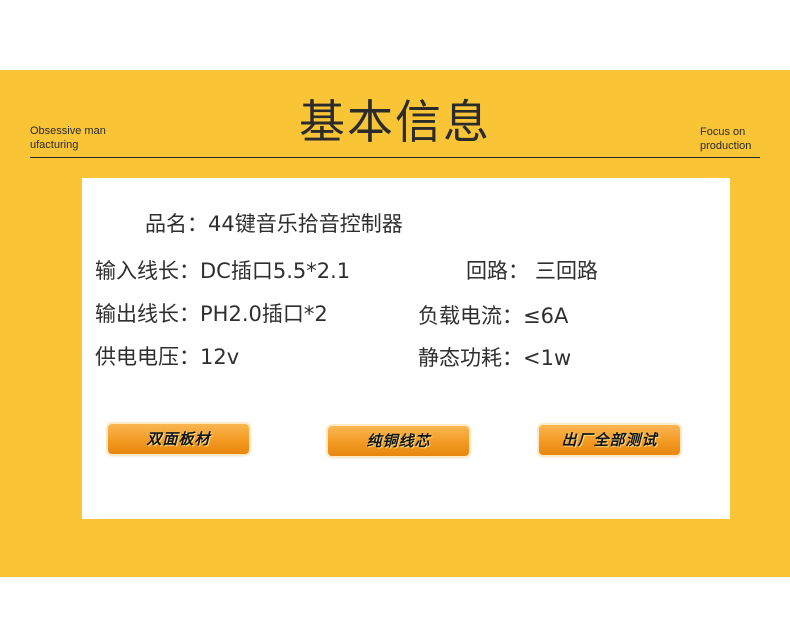 Image resolution: width=790 pixels, height=632 pixels. Describe the element at coordinates (470, 358) in the screenshot. I see `spec-static-power-label: 静态功耗：` at that location.